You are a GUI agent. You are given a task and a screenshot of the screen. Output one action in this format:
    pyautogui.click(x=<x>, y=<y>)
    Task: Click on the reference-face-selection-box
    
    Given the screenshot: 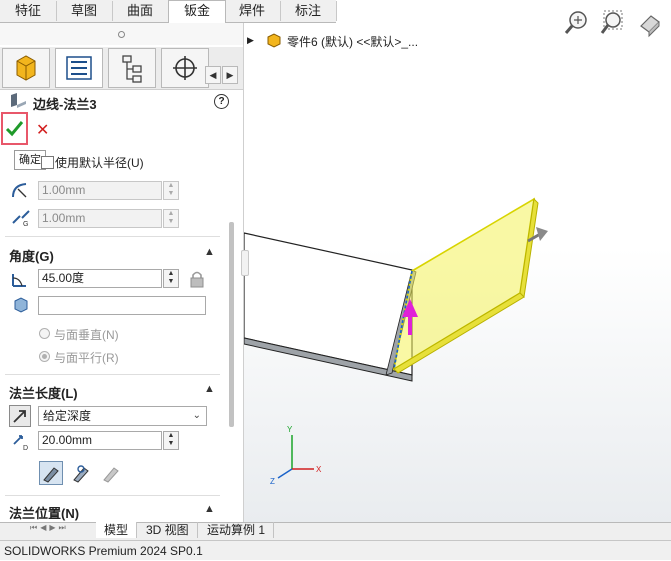 What is the action you would take?
    pyautogui.click(x=122, y=305)
    